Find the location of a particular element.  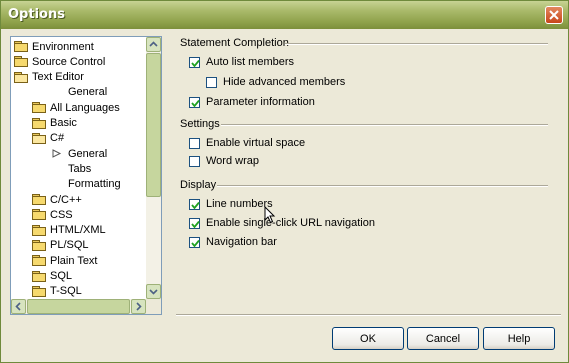

cancel-button: Cancel is located at coordinates (443, 338).